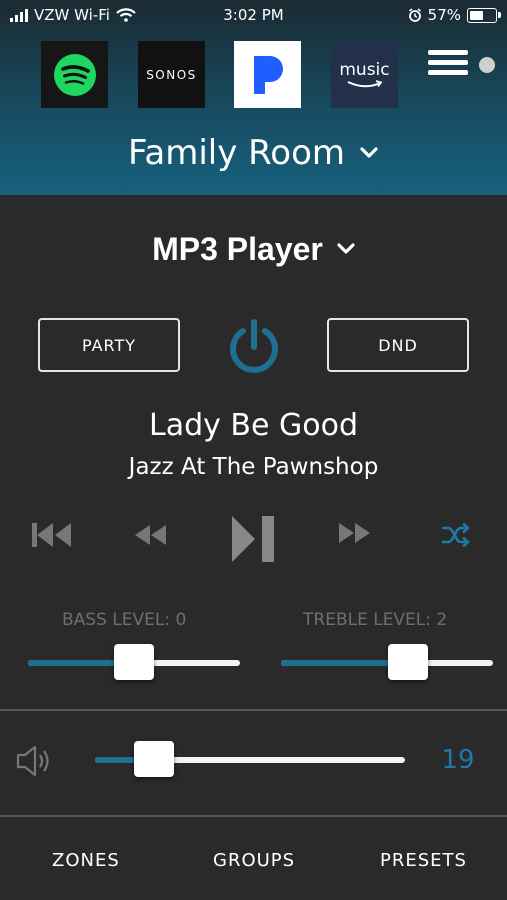 This screenshot has width=507, height=900. What do you see at coordinates (250, 759) in the screenshot?
I see `volume-slider` at bounding box center [250, 759].